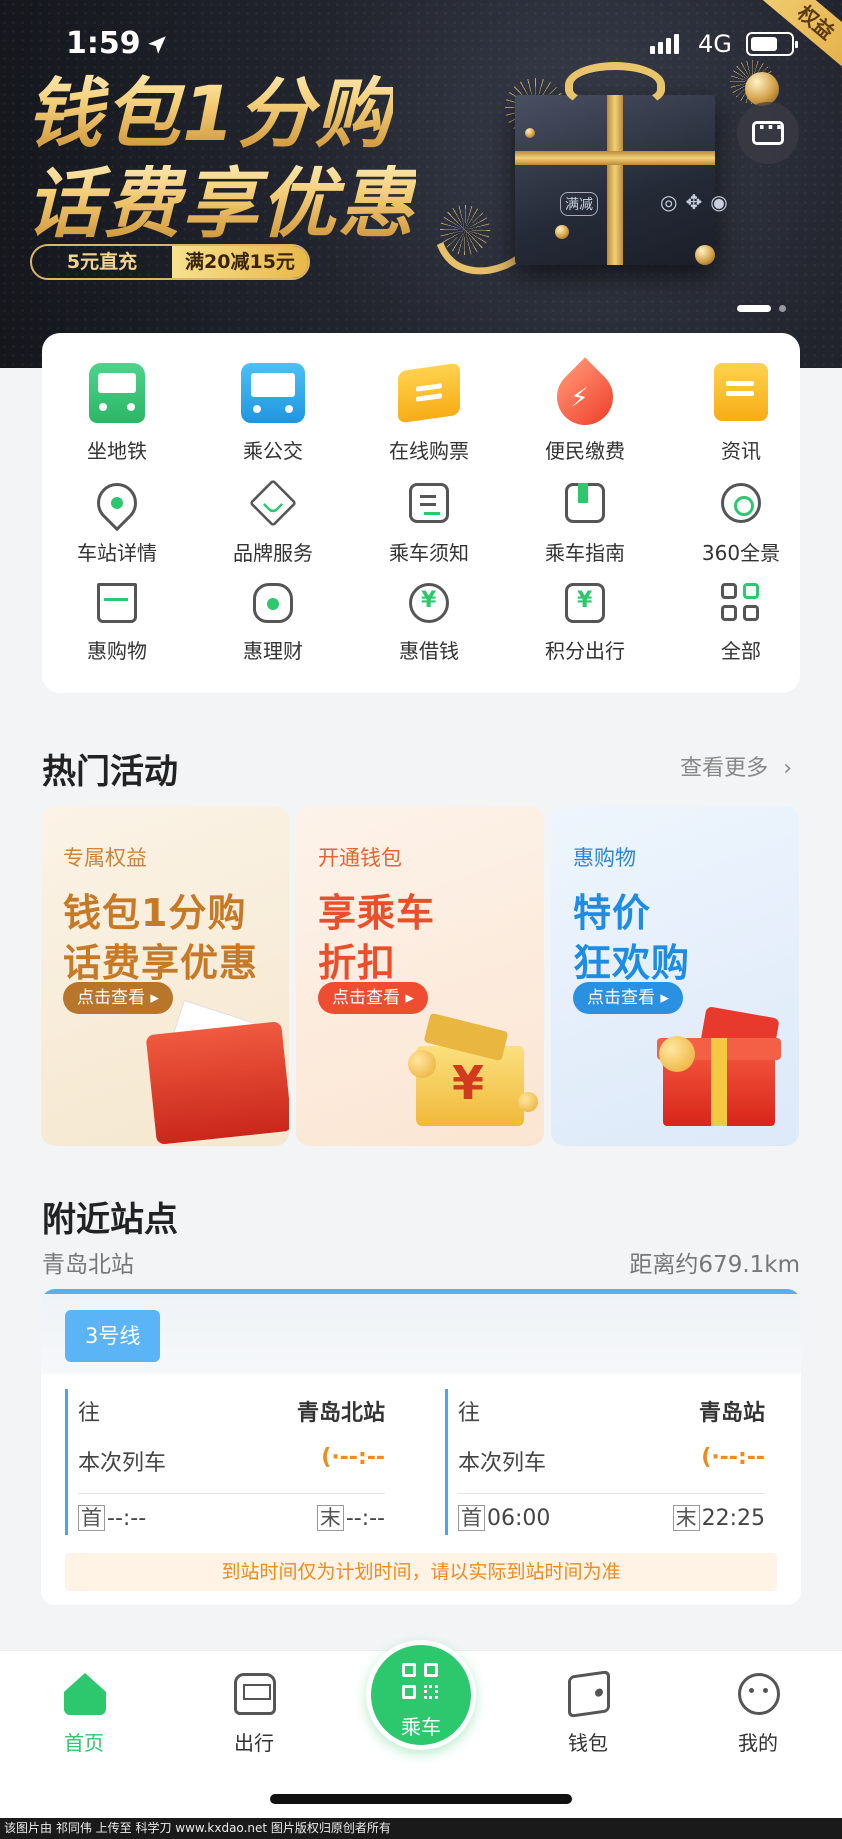 The width and height of the screenshot is (842, 1839). What do you see at coordinates (644, 203) in the screenshot?
I see `carrier-logos: 满减 ◎ ✥ ◉` at bounding box center [644, 203].